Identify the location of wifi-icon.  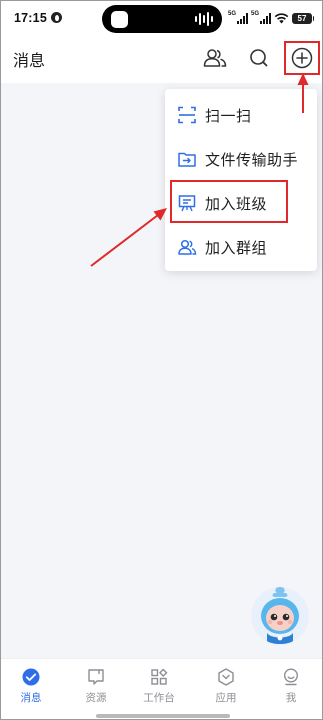
(281, 18).